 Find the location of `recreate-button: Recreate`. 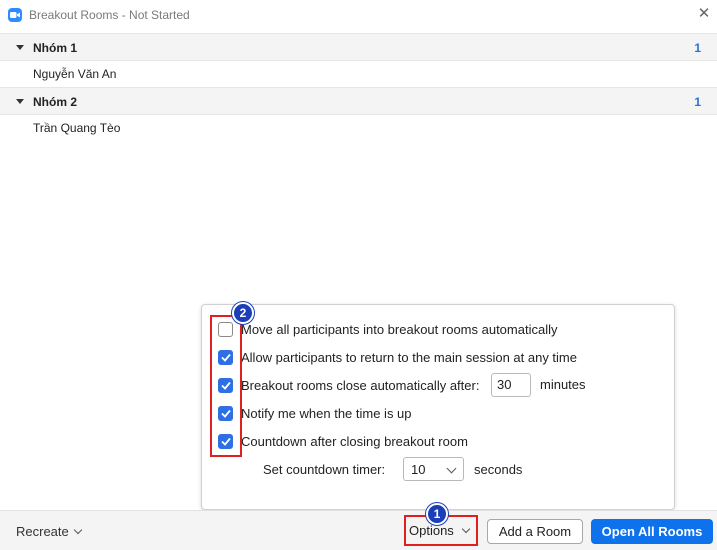

recreate-button: Recreate is located at coordinates (49, 531).